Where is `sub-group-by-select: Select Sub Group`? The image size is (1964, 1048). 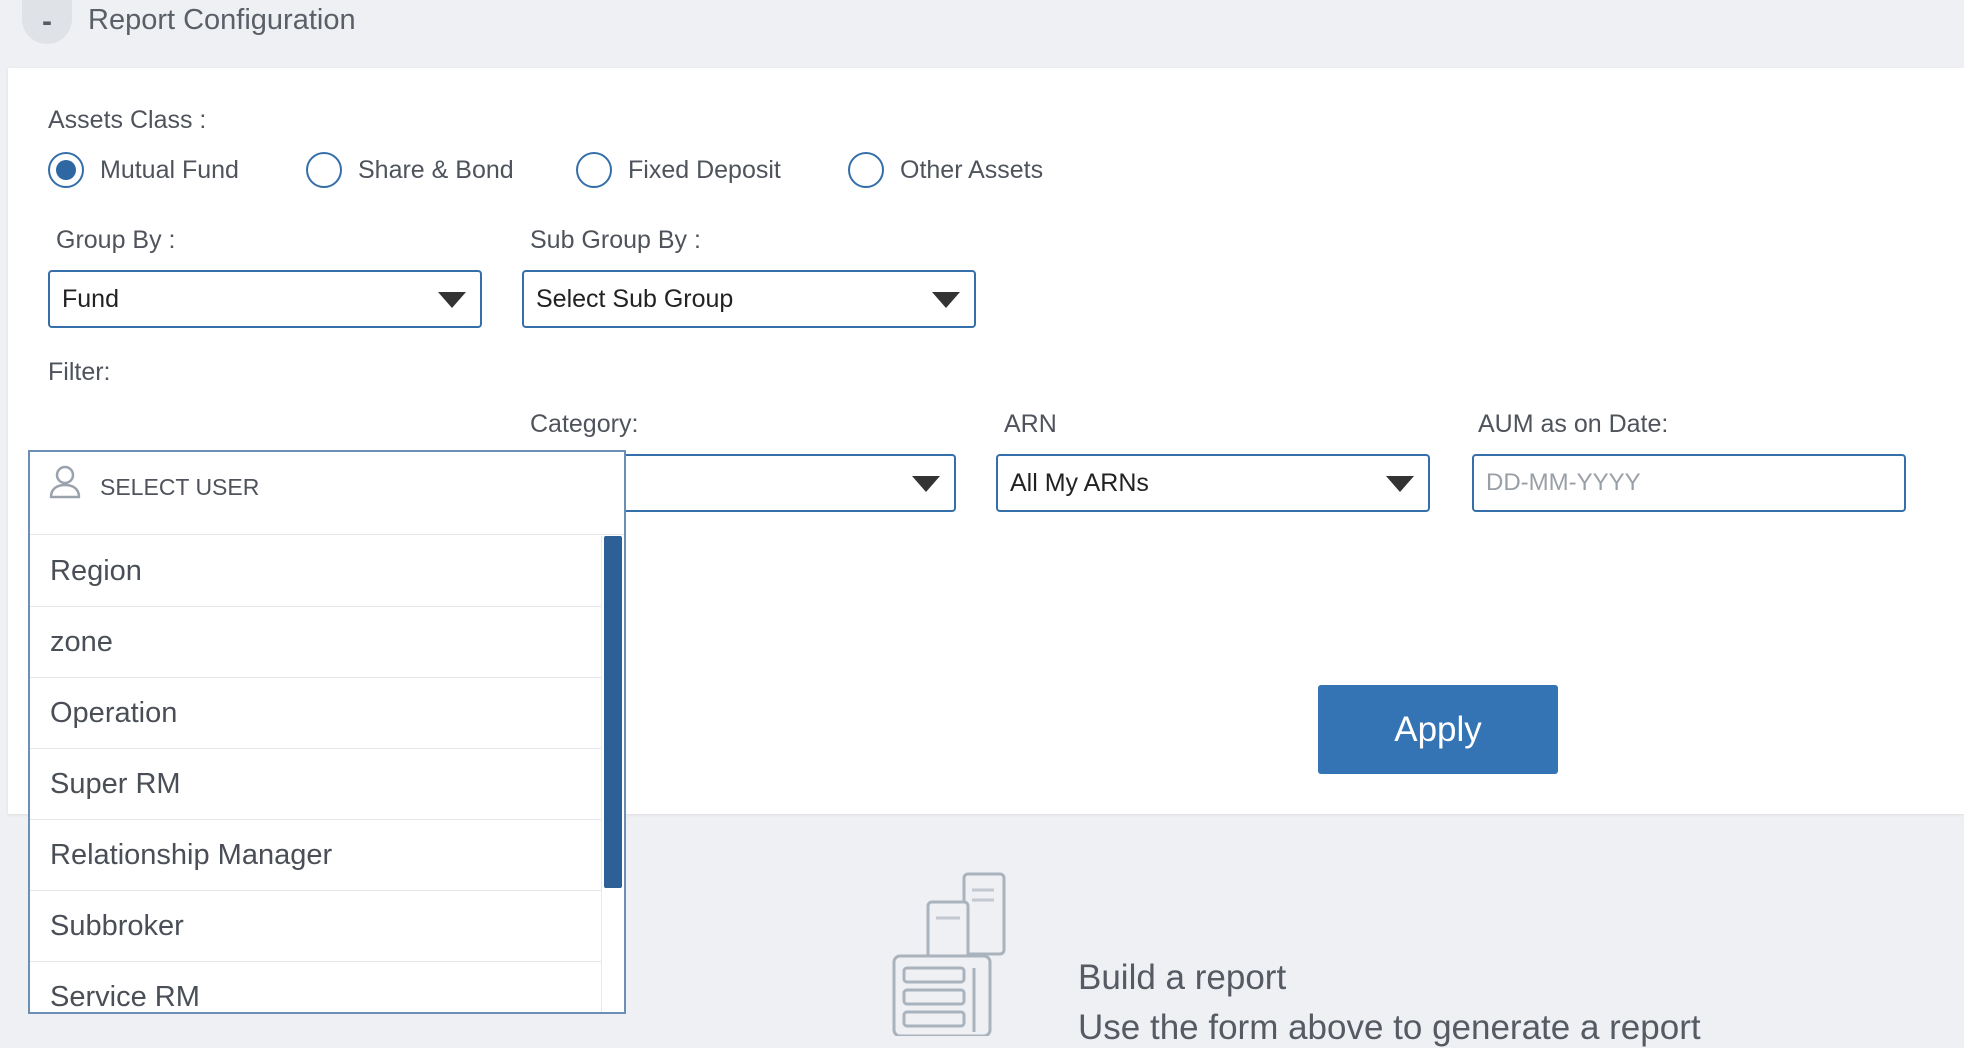 sub-group-by-select: Select Sub Group is located at coordinates (749, 299).